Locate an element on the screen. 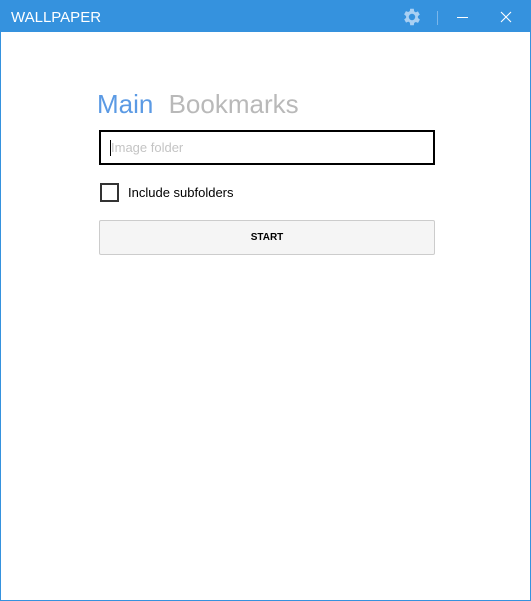  tab-main: Main is located at coordinates (125, 104).